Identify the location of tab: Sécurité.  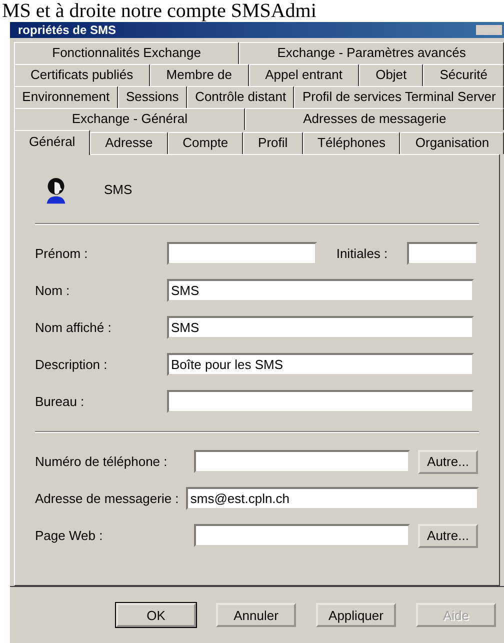
(463, 75).